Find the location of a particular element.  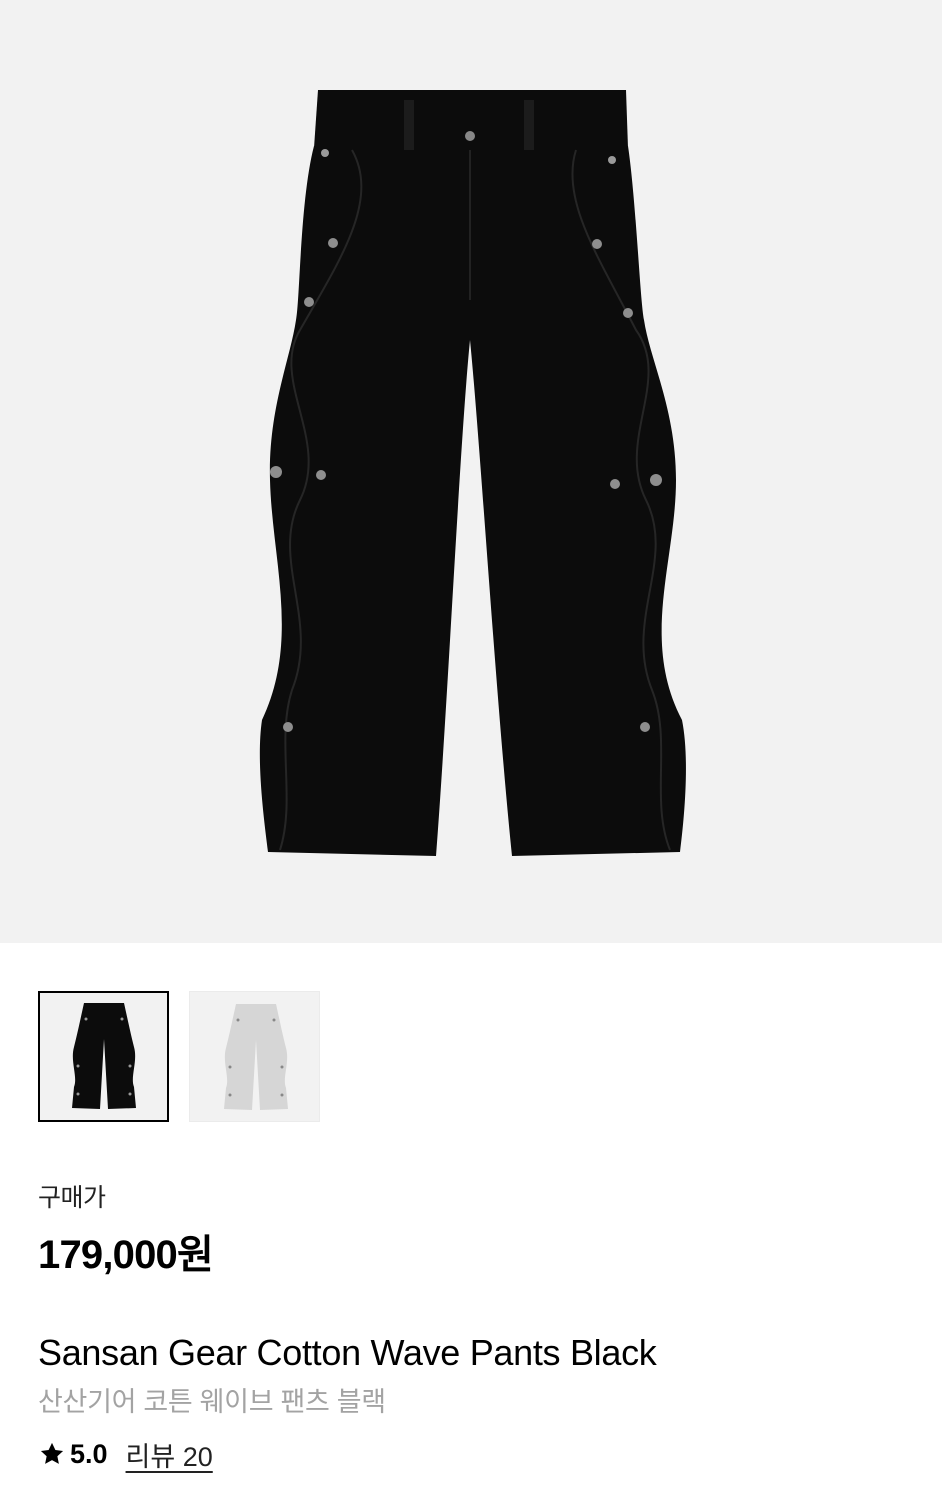

product-name-en: Sansan Gear Cotton Wave Pants Black is located at coordinates (347, 1352).